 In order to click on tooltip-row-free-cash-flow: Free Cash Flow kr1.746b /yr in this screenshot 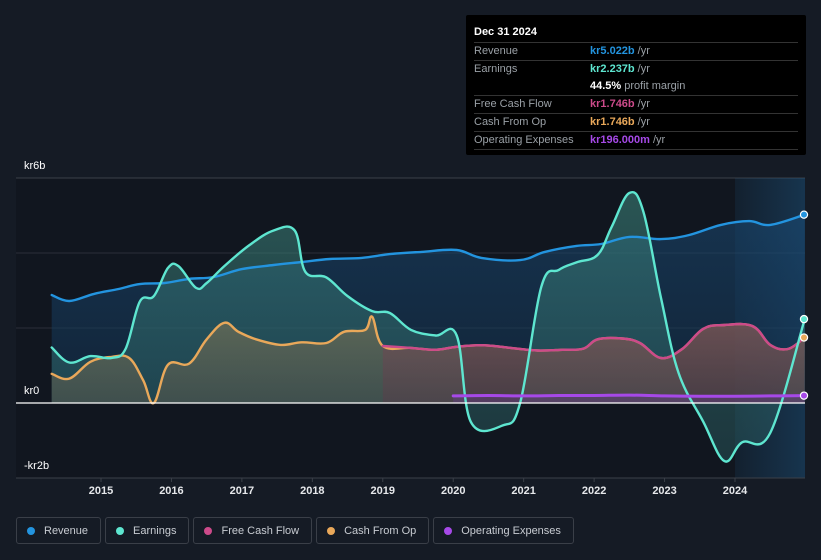, I will do `click(636, 104)`.